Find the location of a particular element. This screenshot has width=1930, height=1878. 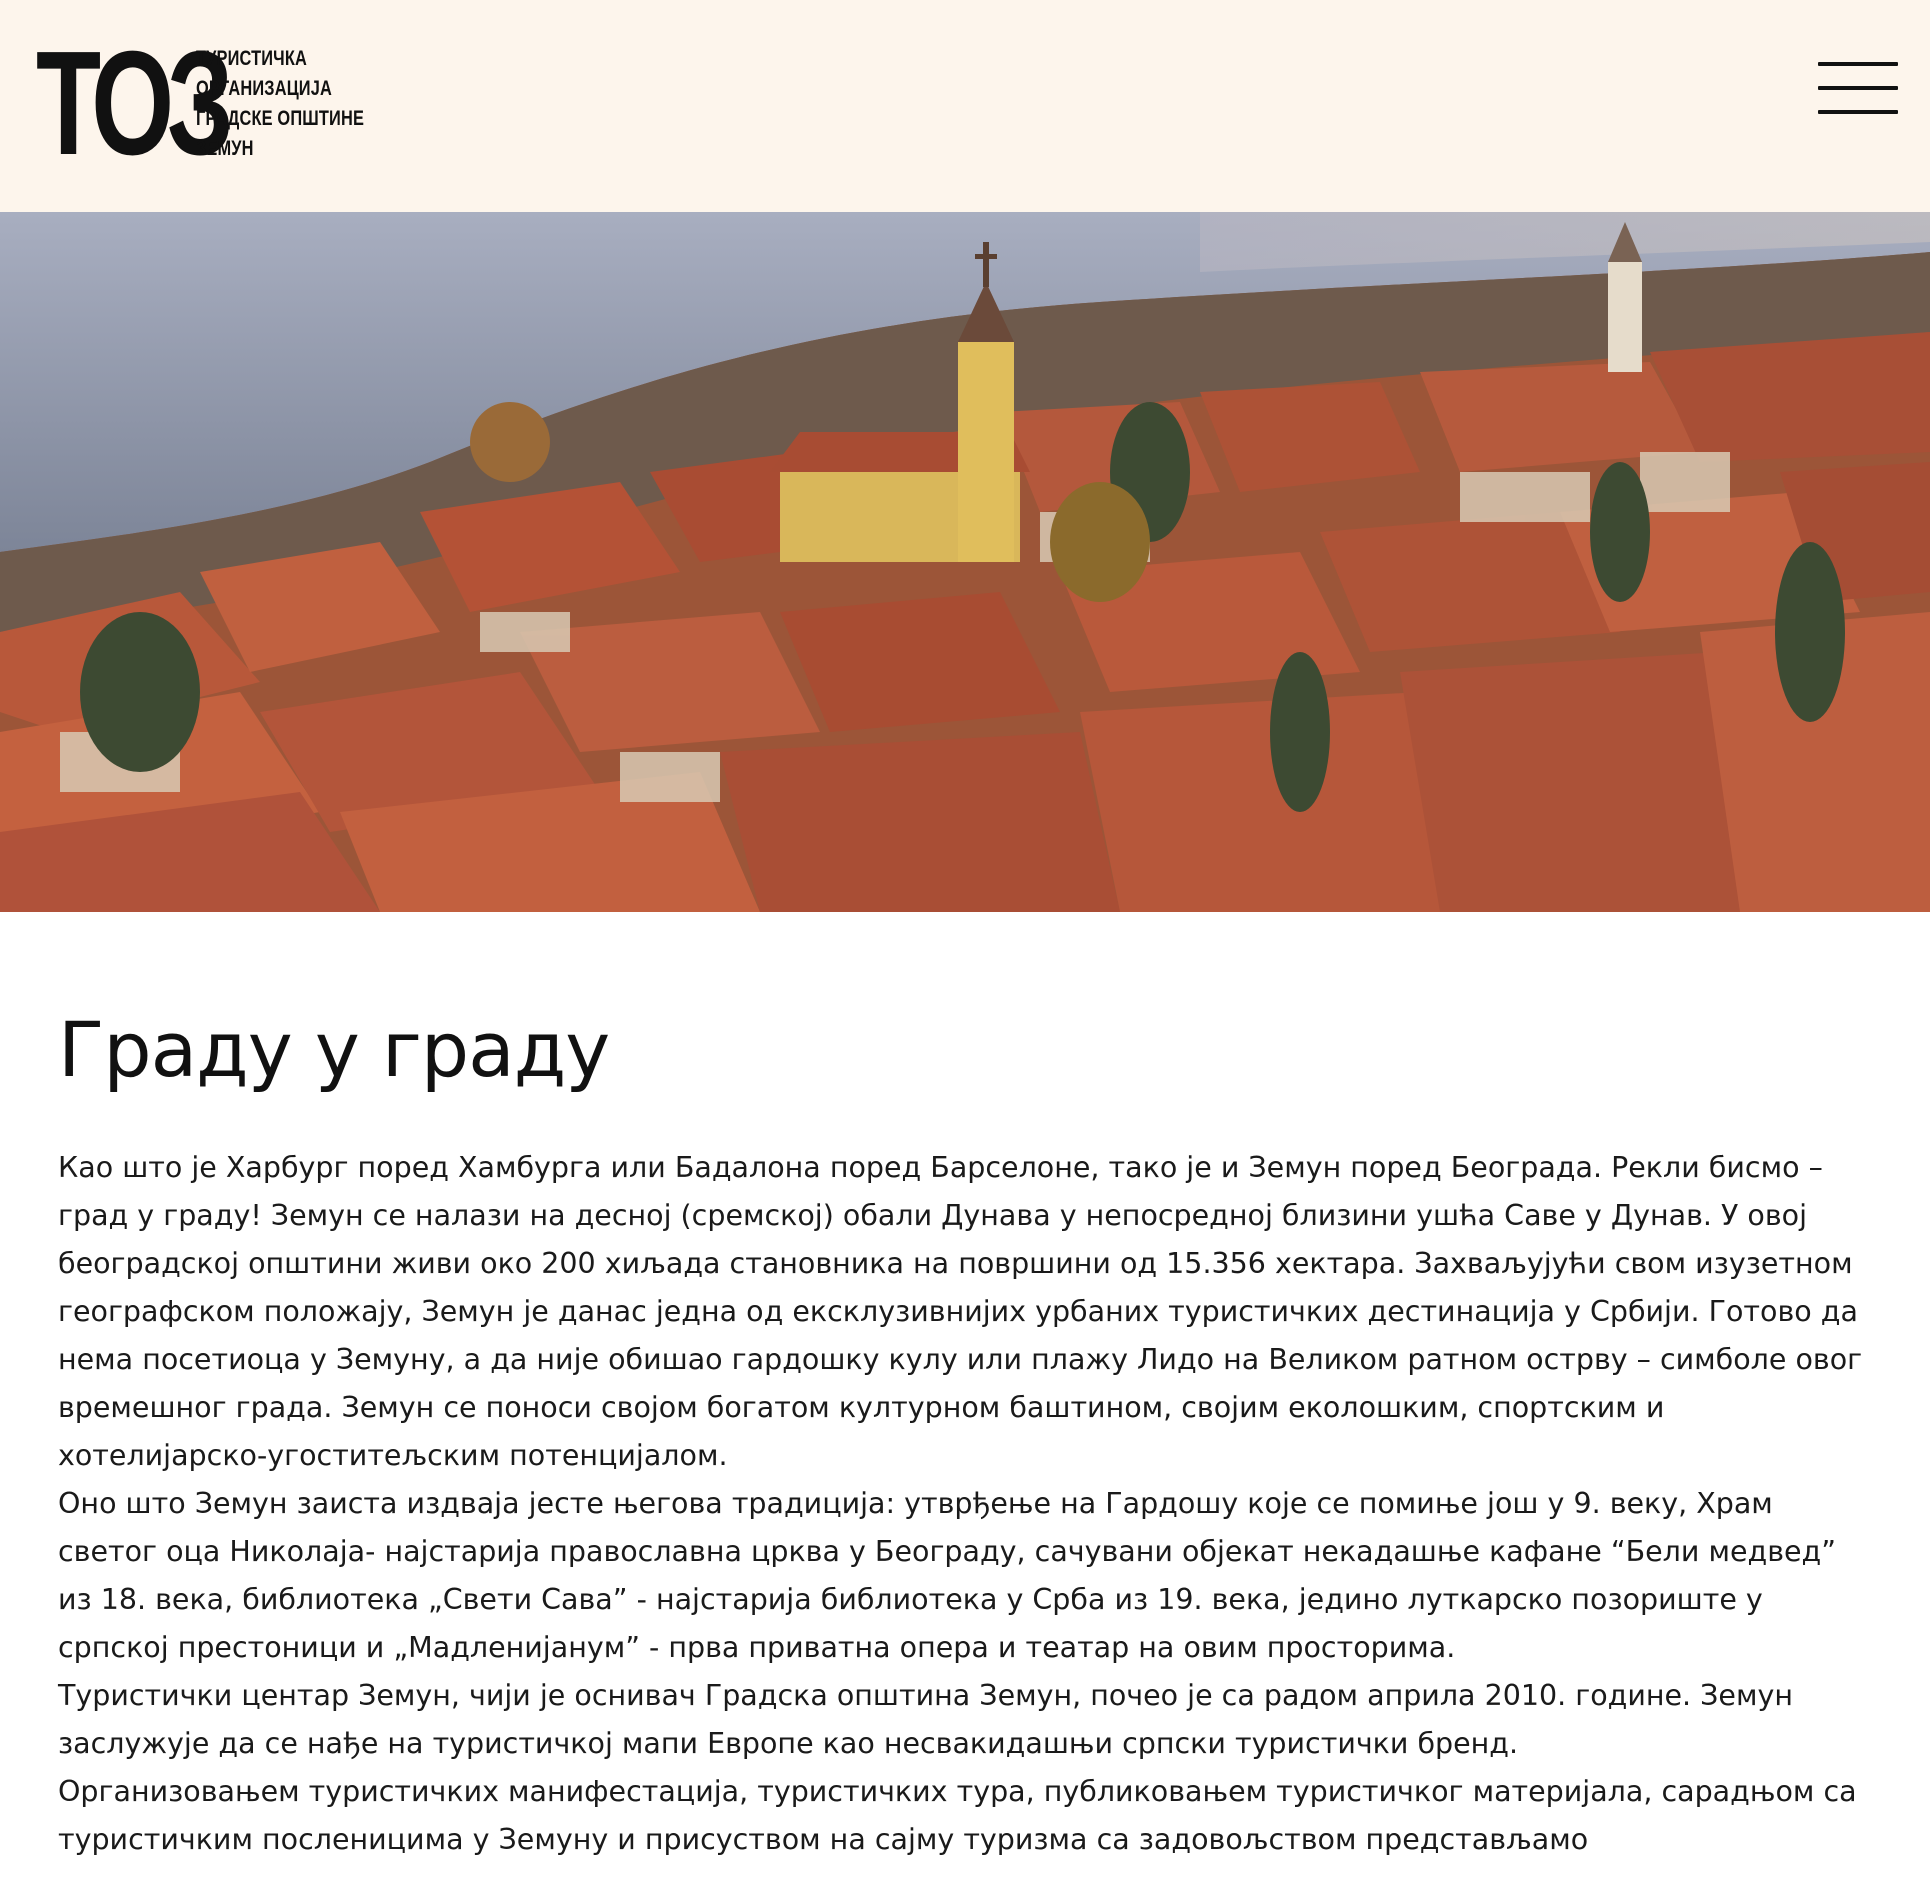

logo-line: ЗЕМУН is located at coordinates (225, 148).